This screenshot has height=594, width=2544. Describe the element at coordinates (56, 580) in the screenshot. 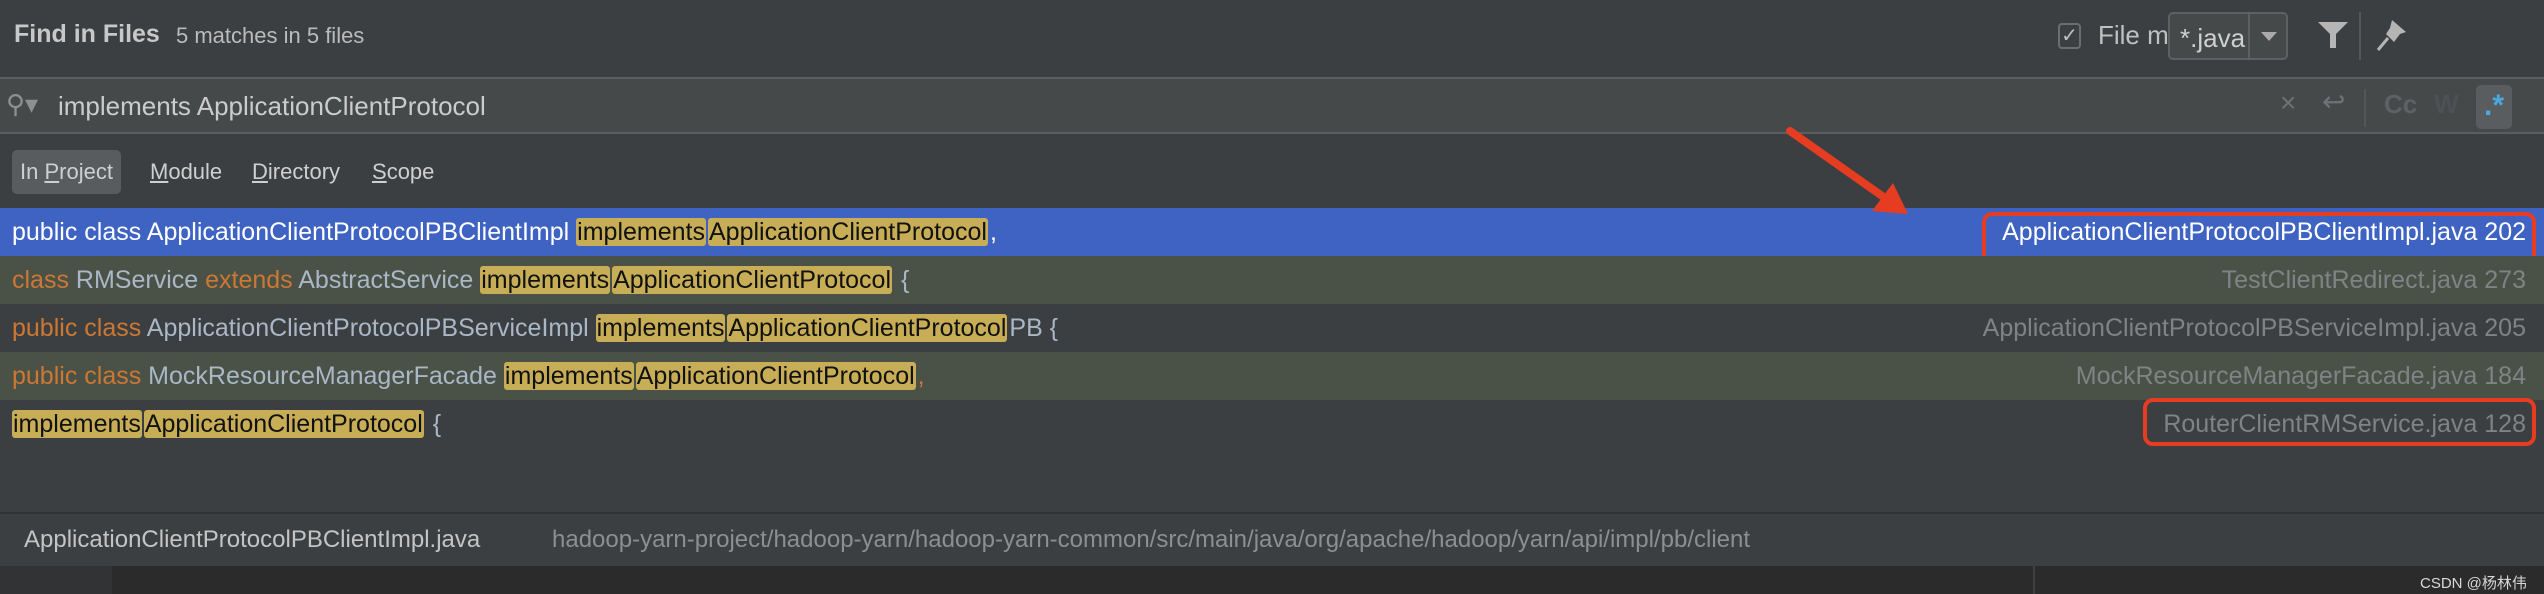

I see `editor-gutter` at that location.